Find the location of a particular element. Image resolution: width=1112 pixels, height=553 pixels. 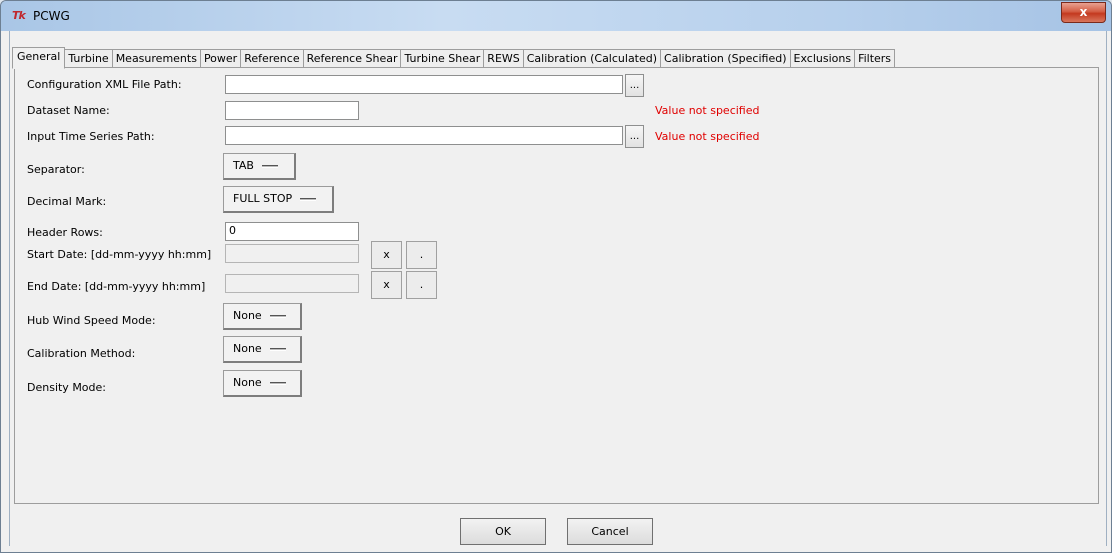

tab-general: General is located at coordinates (39, 58).